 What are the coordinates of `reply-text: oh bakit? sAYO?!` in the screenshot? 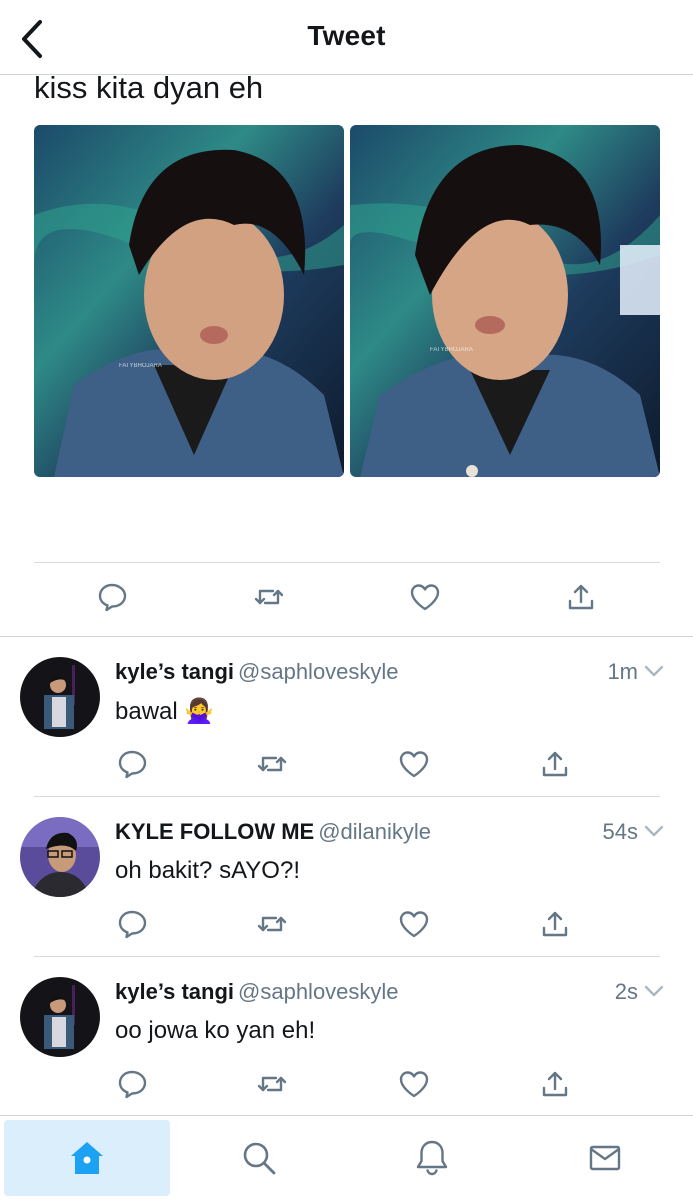 It's located at (207, 870).